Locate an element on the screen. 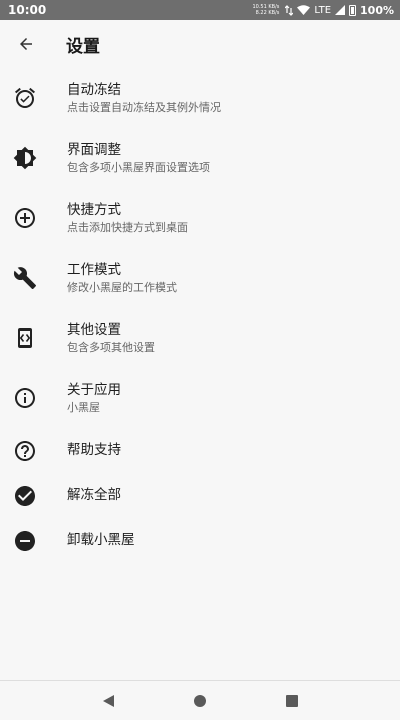  download-speed: 8.22 KB/s is located at coordinates (267, 13).